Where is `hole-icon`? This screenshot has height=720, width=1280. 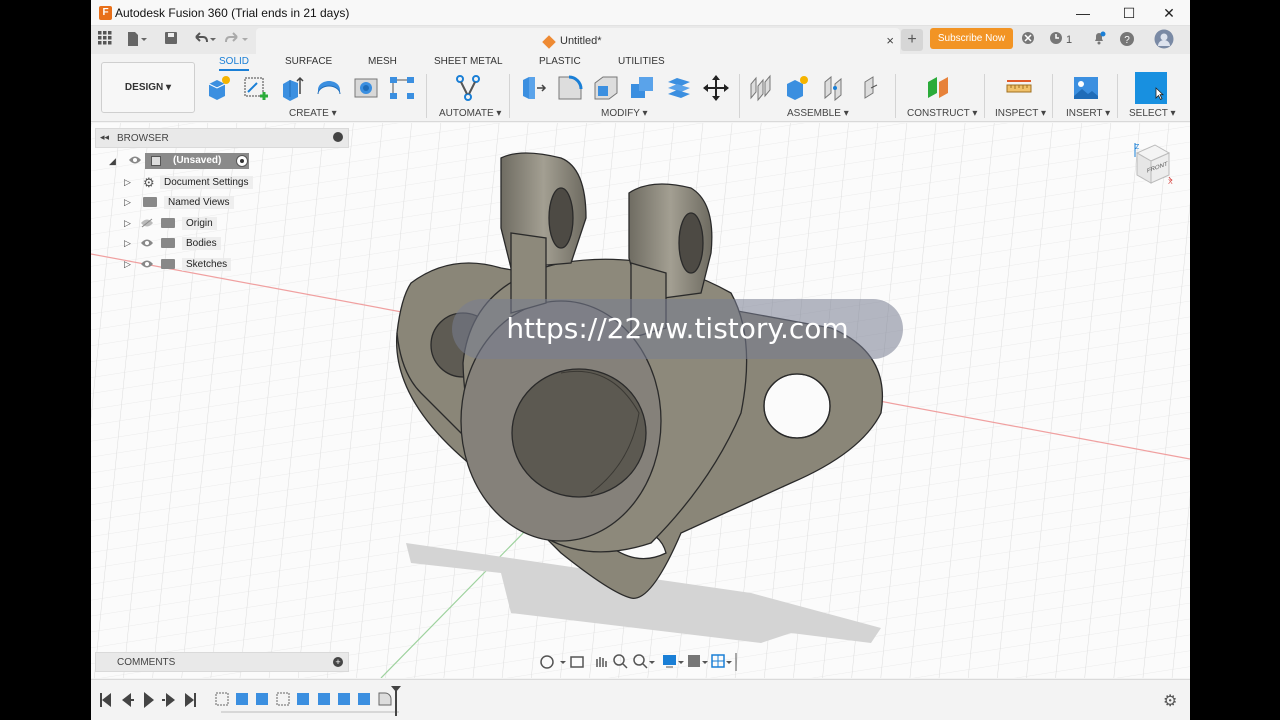 hole-icon is located at coordinates (366, 88).